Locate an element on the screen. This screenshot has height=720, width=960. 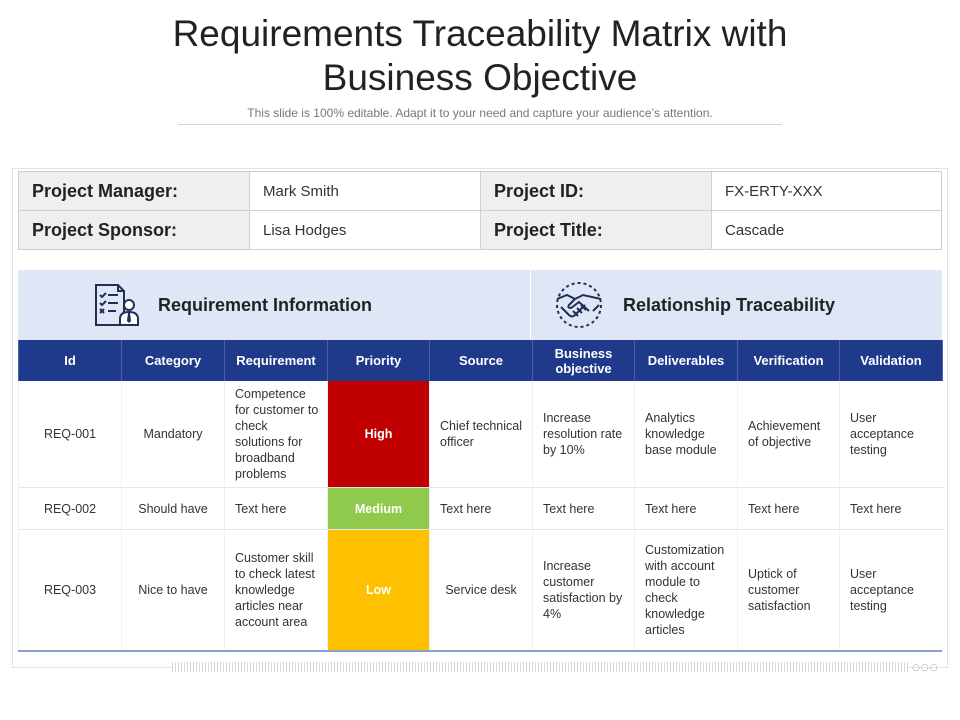
project-title-value: Cascade is located at coordinates (826, 230).